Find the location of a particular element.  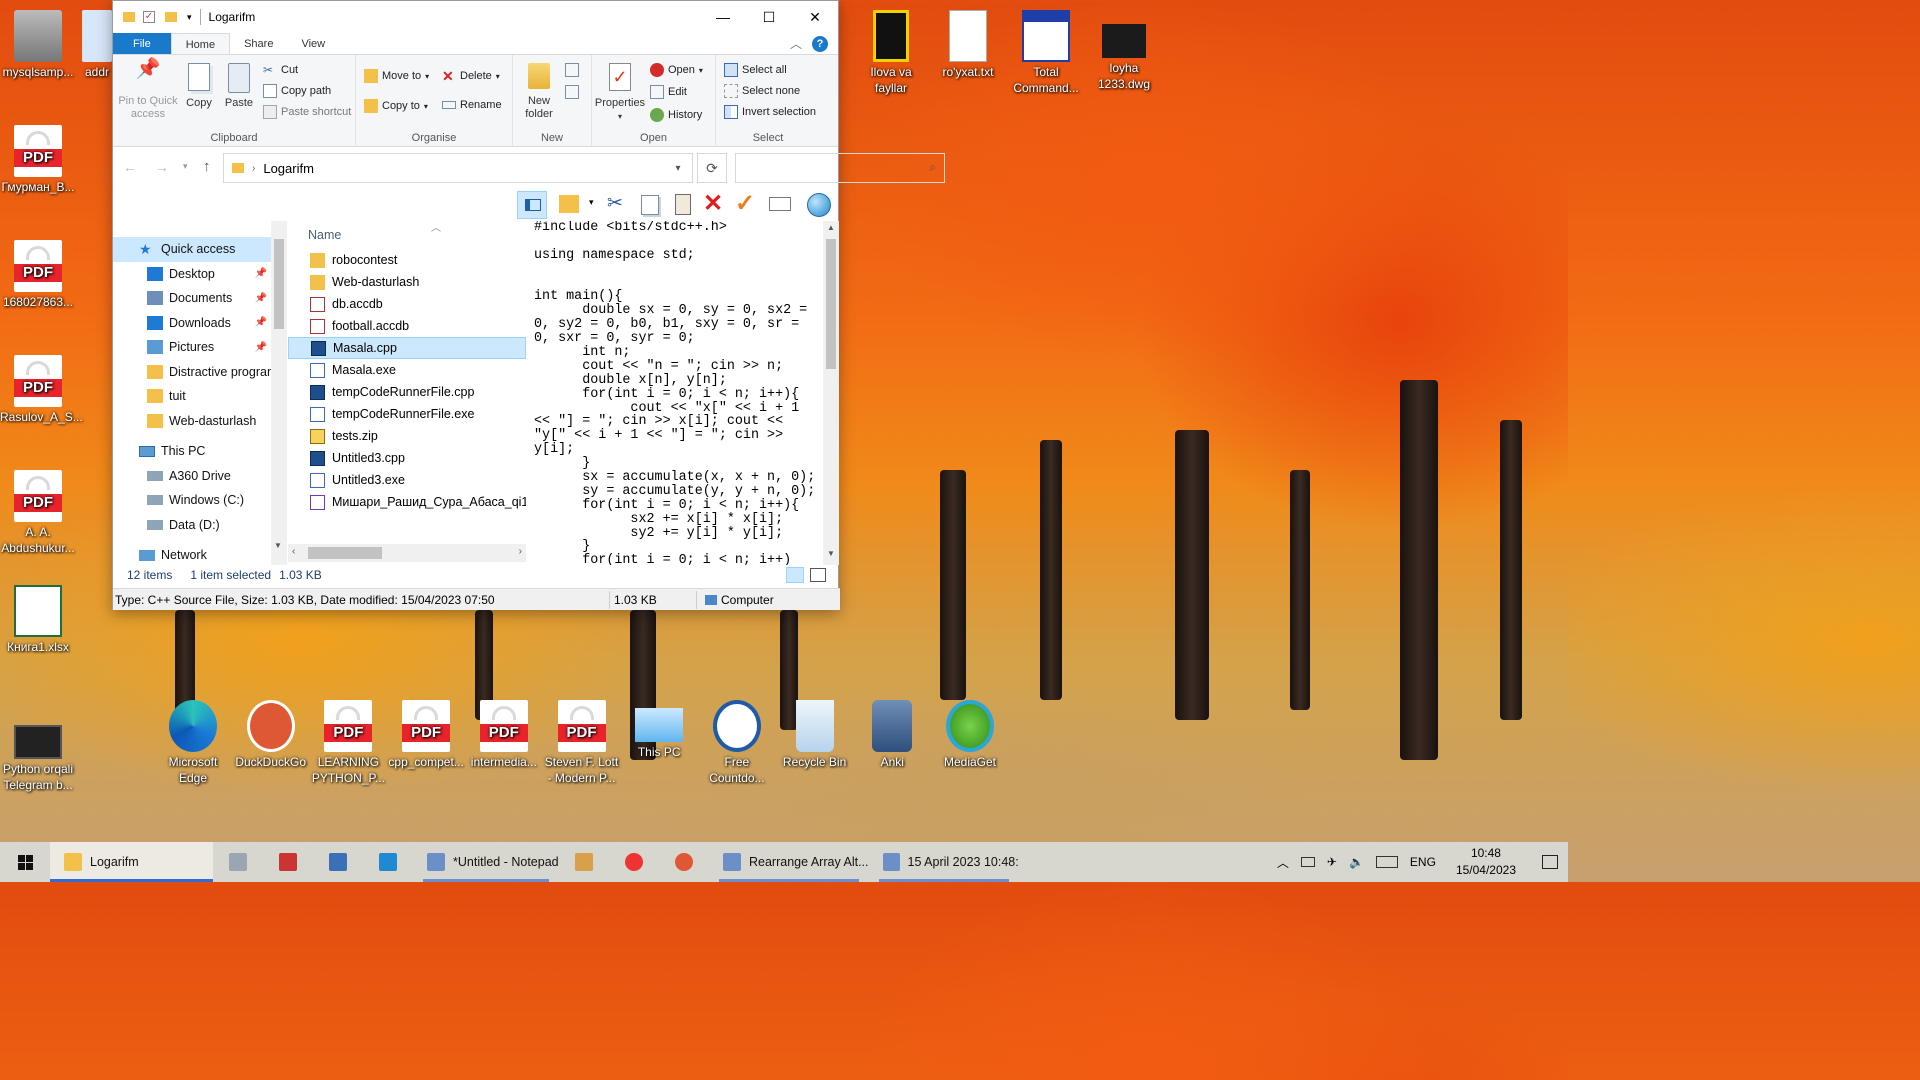

nav-item: Data (D:) is located at coordinates (193, 525).